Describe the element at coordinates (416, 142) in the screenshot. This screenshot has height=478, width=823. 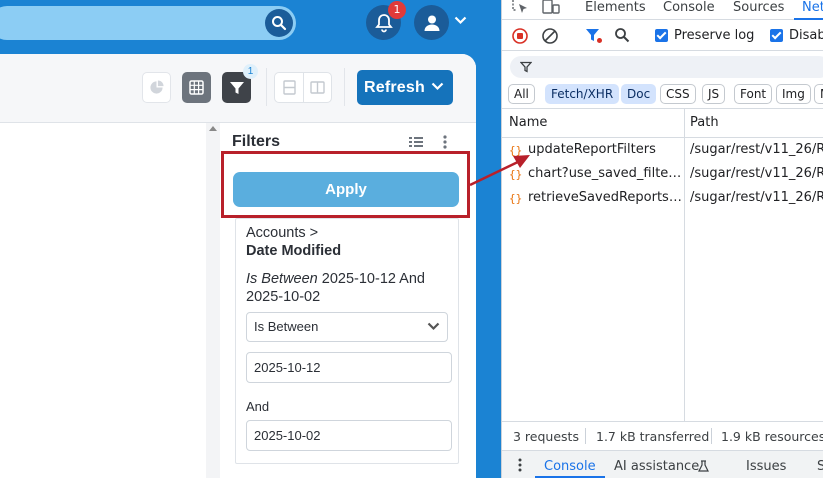
I see `list-view-icon` at that location.